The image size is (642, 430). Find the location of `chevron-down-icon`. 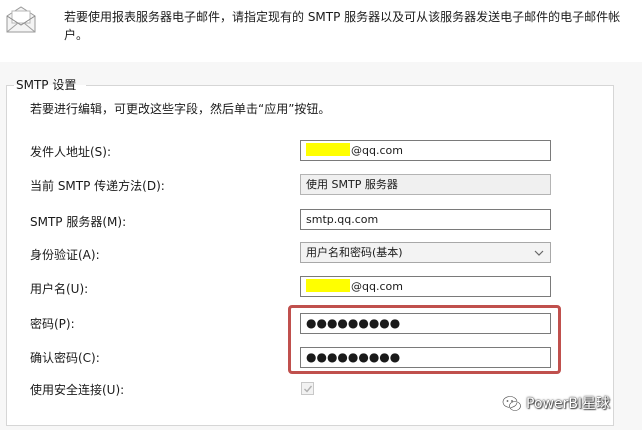

chevron-down-icon is located at coordinates (539, 253).